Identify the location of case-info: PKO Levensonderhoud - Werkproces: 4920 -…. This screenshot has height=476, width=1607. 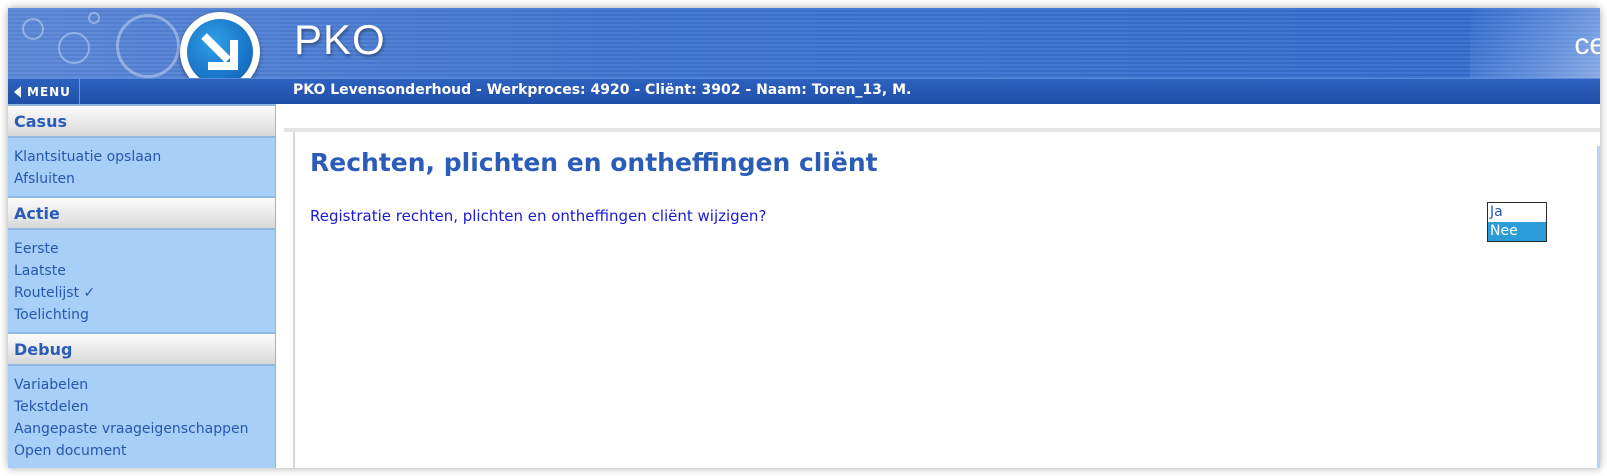
(602, 90).